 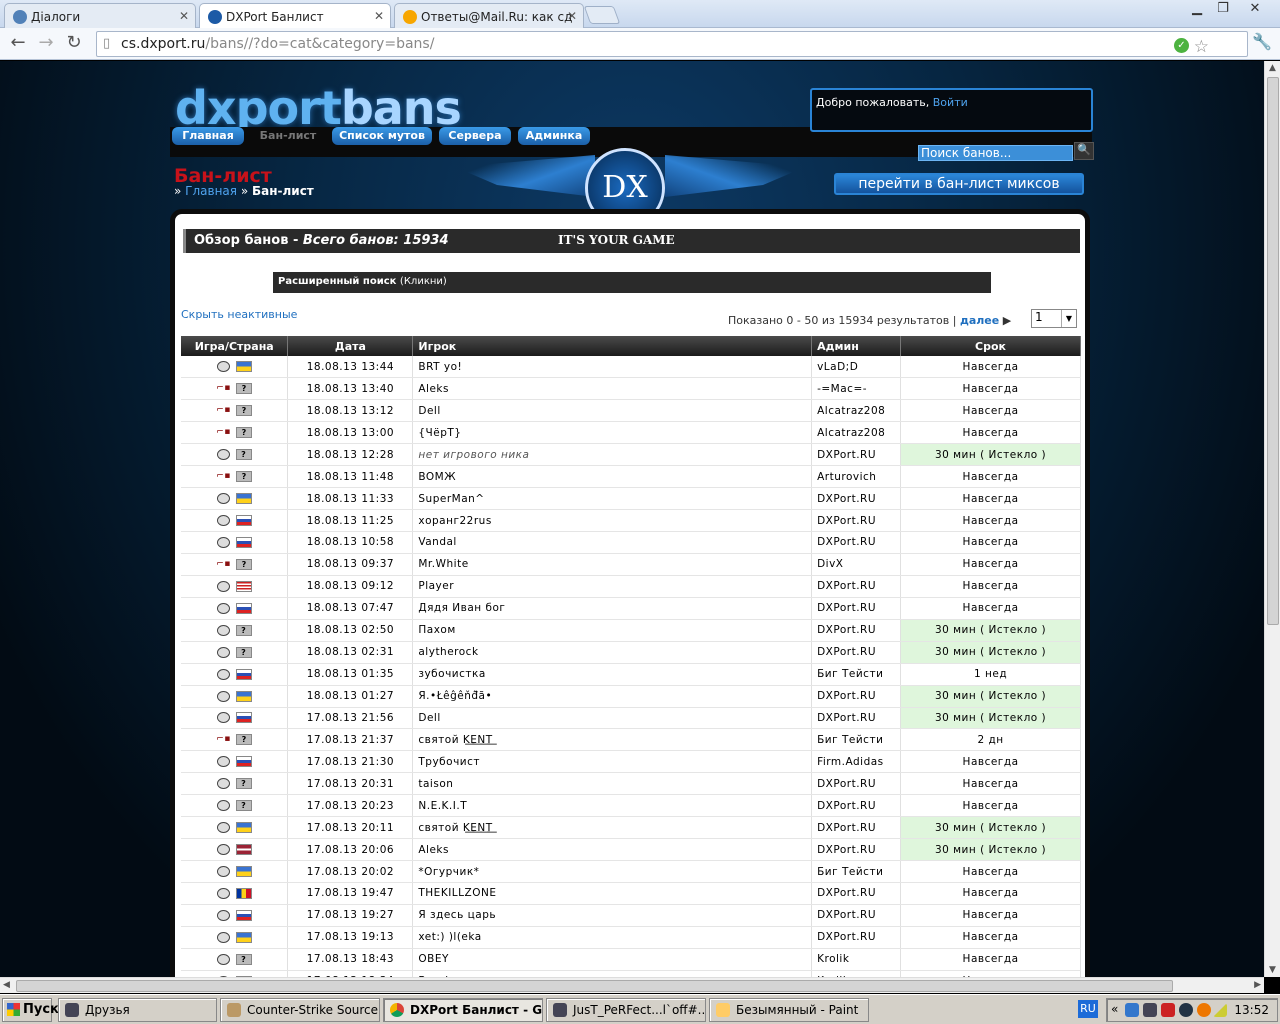 I want to click on table-row: ⌐▪? 18.08.13 09:37 Mr.White DivX Навсегда, so click(x=631, y=564).